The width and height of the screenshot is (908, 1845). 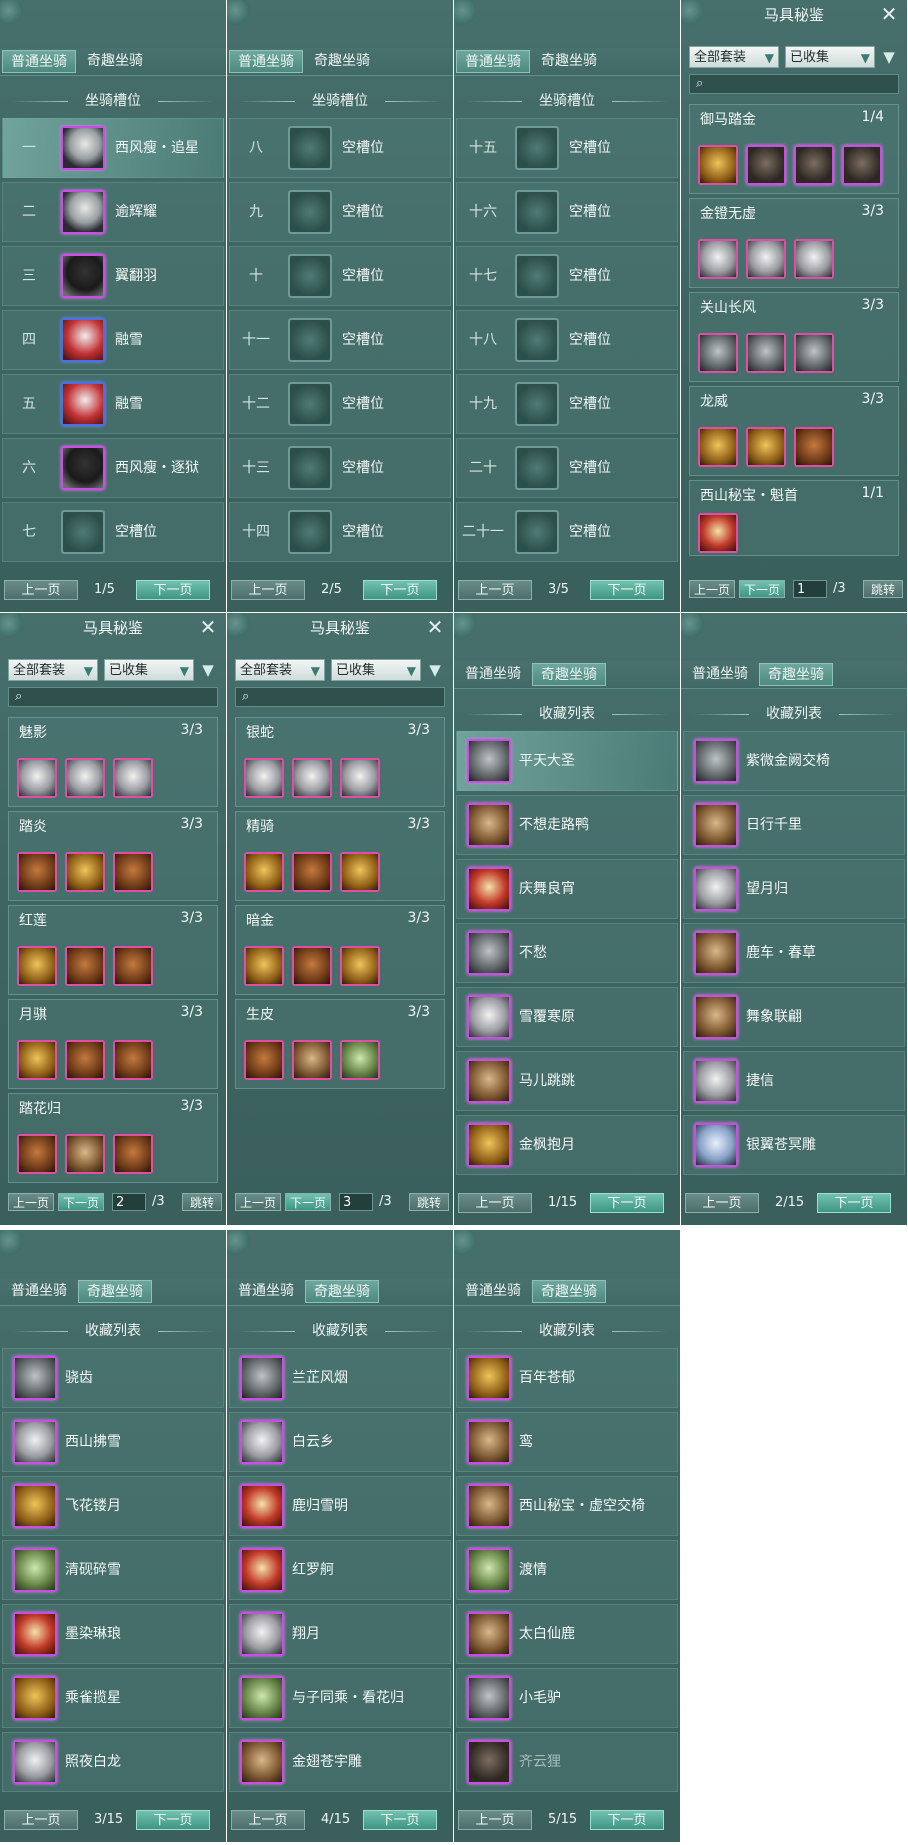 What do you see at coordinates (340, 1570) in the screenshot?
I see `collection-row: 红罗舸` at bounding box center [340, 1570].